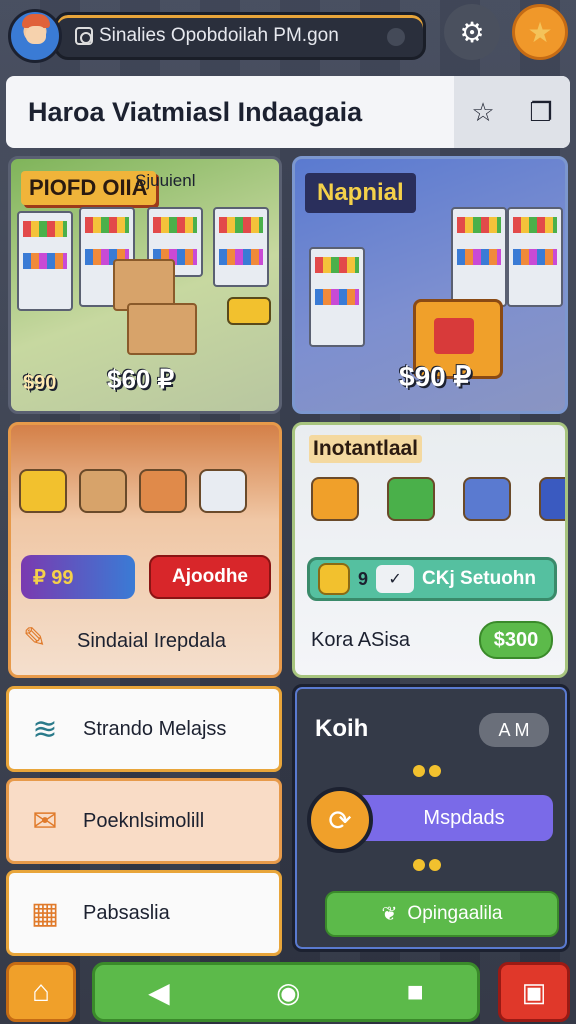  I want to click on briefcase-button: ▣, so click(534, 992).